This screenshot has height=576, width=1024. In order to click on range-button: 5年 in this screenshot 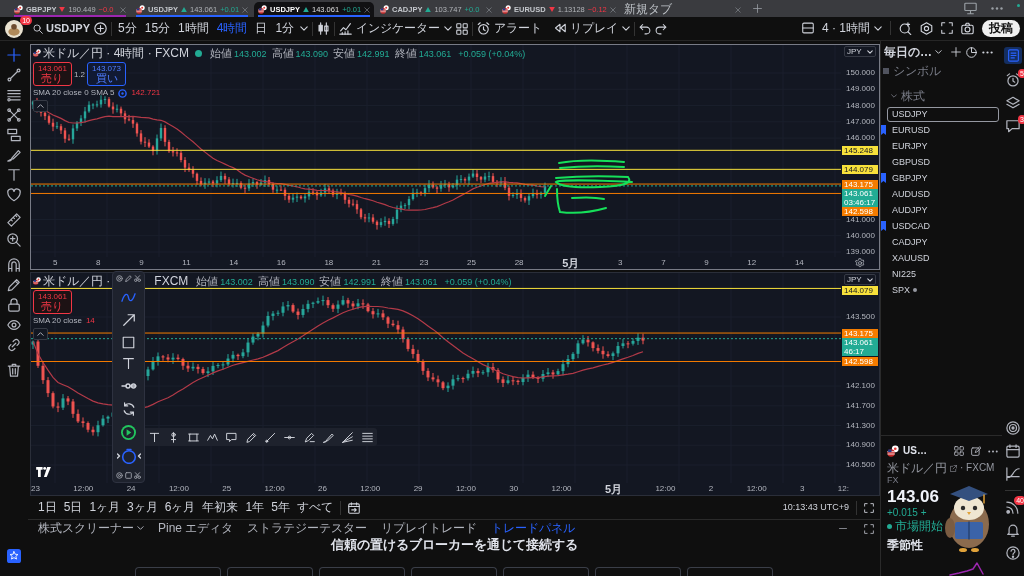, I will do `click(280, 507)`.